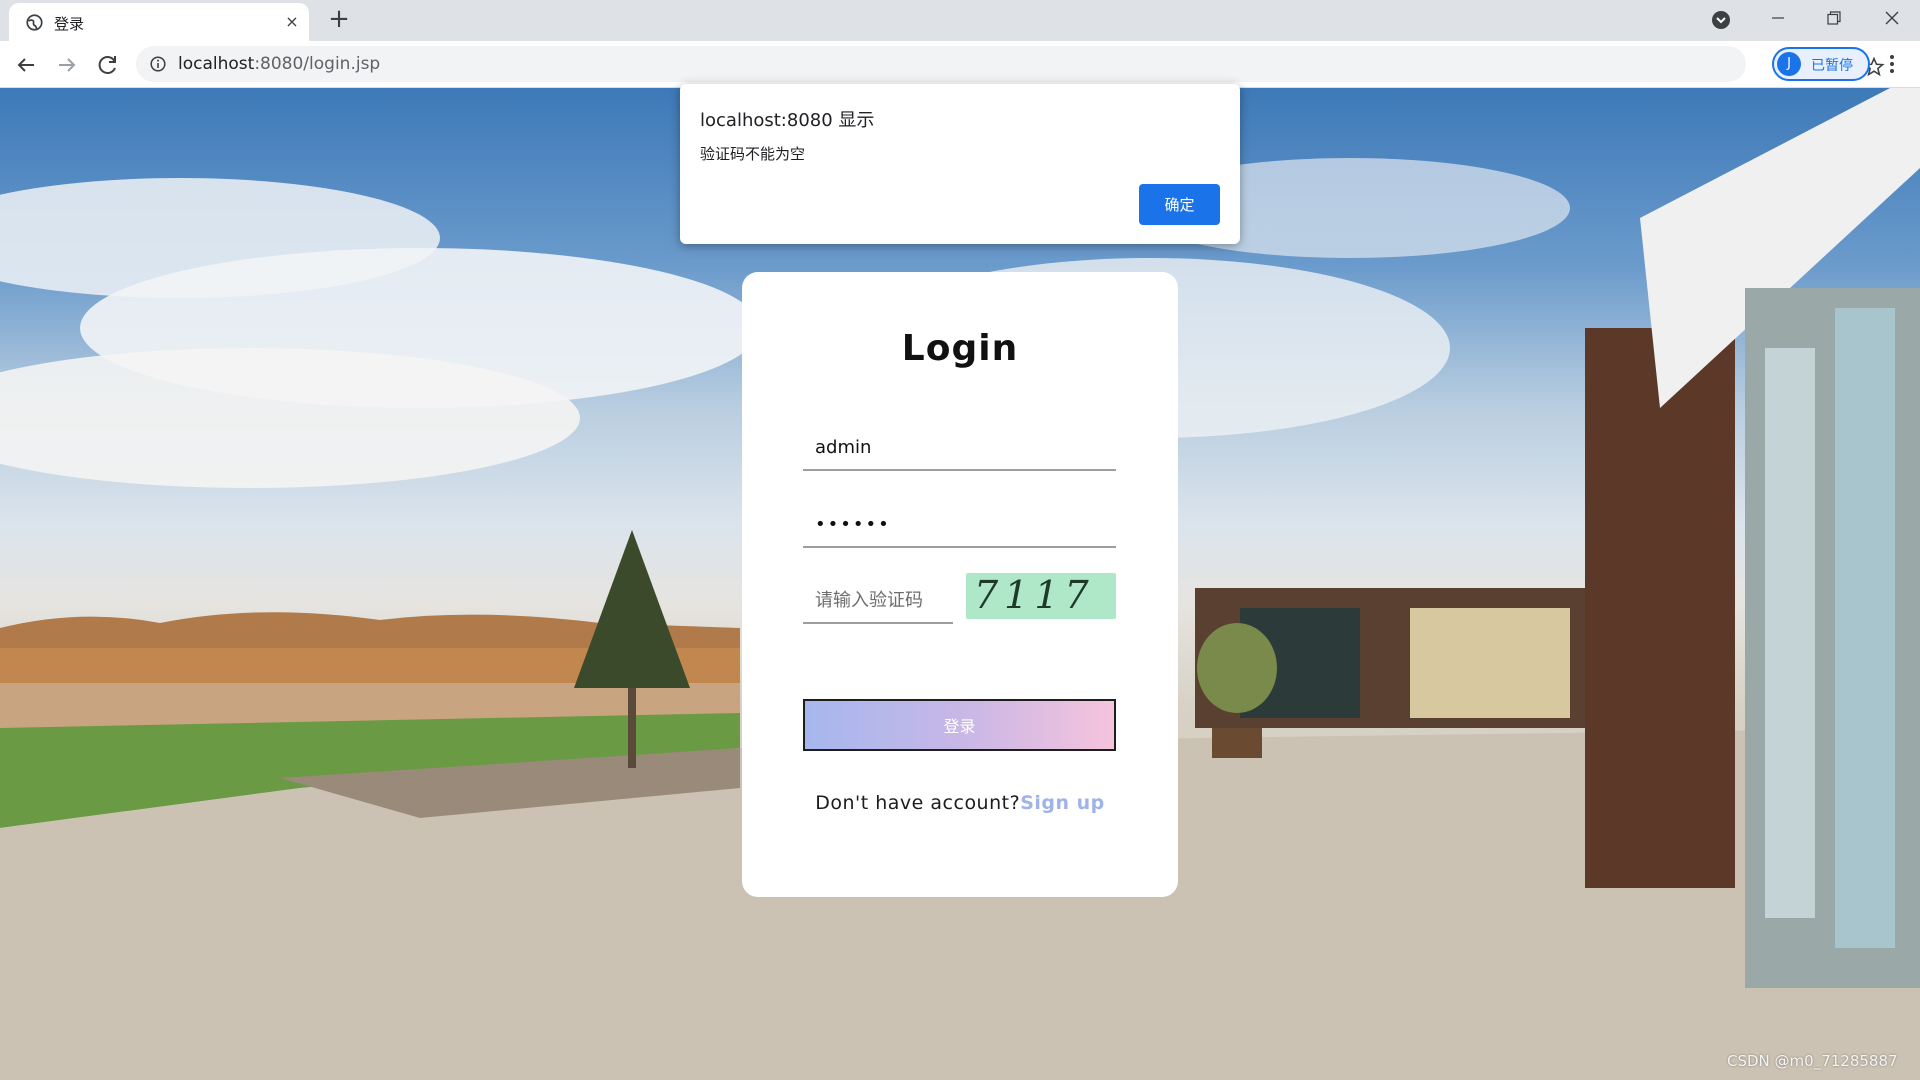  Describe the element at coordinates (1010, 64) in the screenshot. I see `address-bar: localhost:8080/login.jsp` at that location.